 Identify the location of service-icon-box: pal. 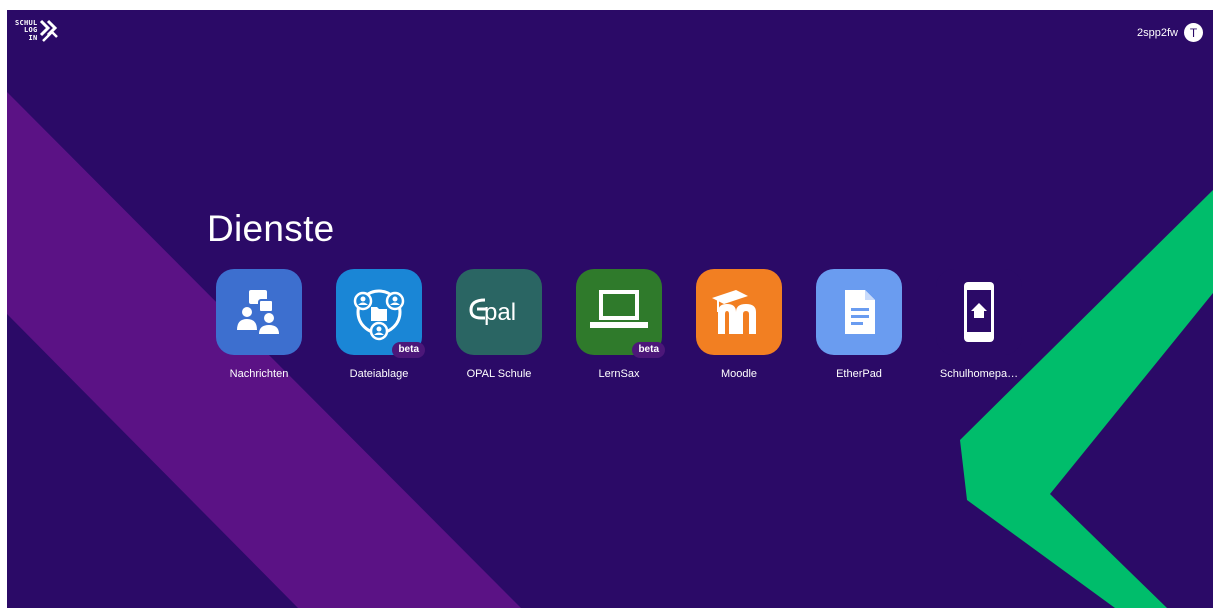
(499, 312).